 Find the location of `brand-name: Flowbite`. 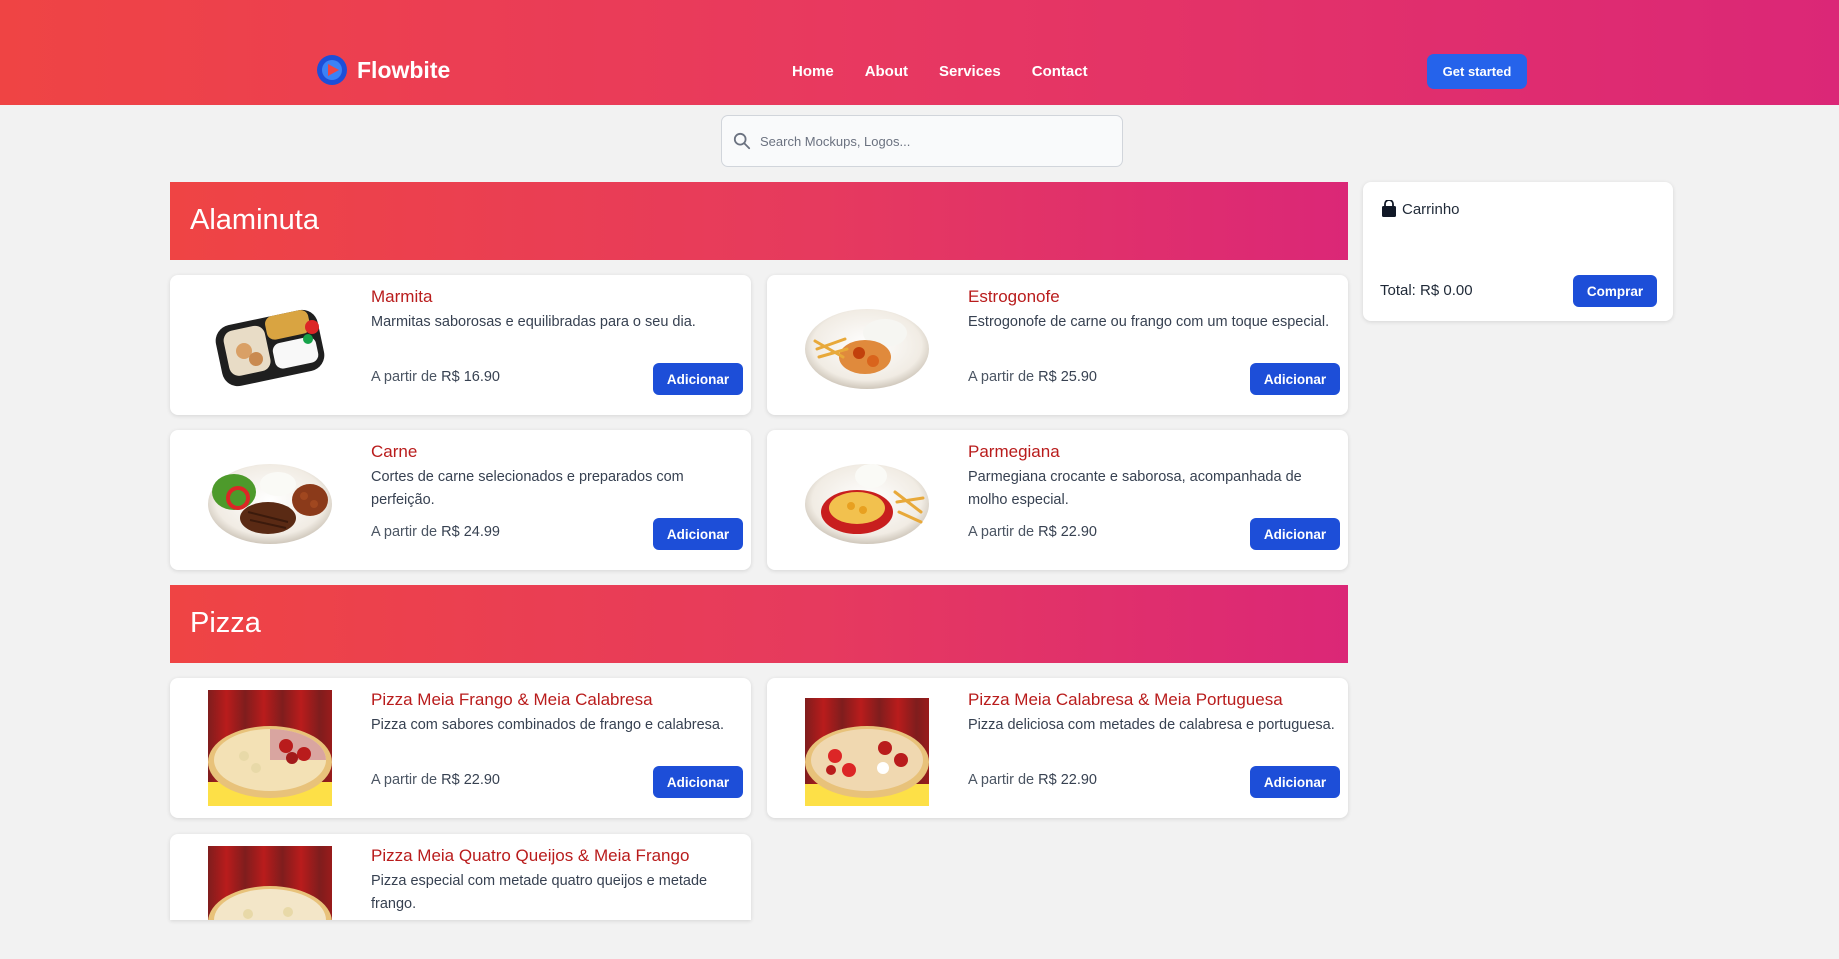

brand-name: Flowbite is located at coordinates (404, 69).